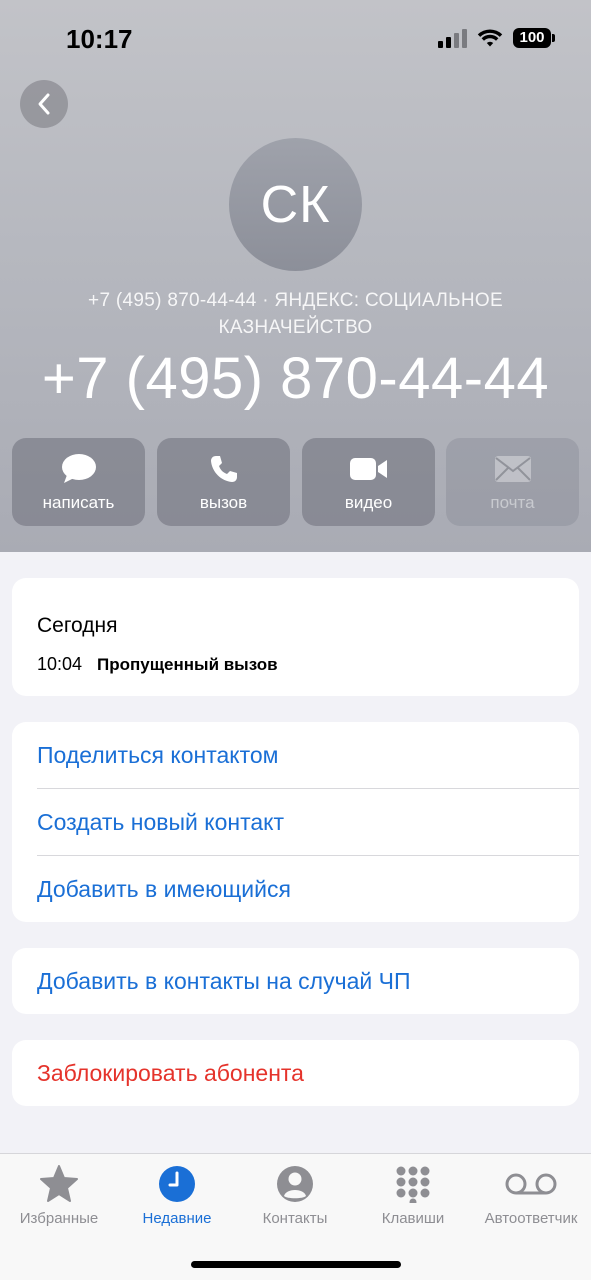  I want to click on block-caller-button: Заблокировать абонента, so click(295, 1073).